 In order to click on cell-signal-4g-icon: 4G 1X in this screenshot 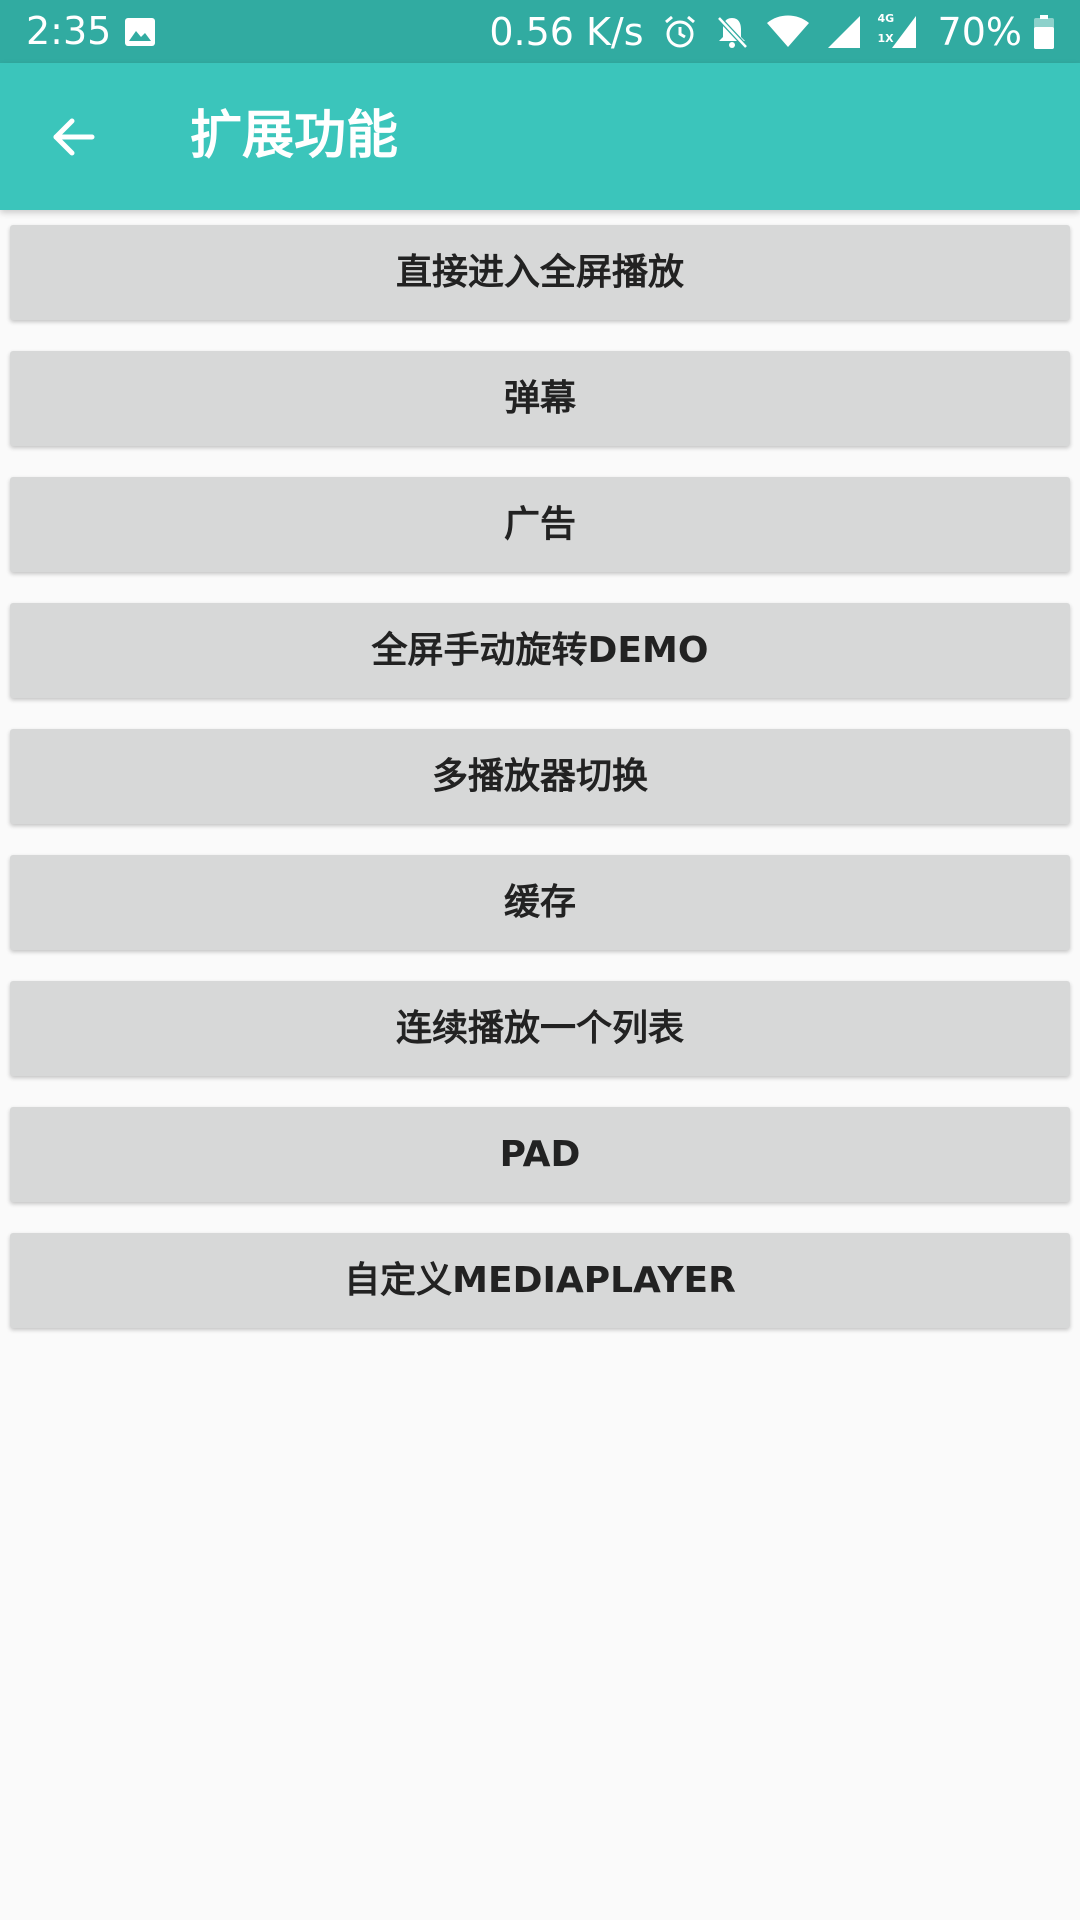, I will do `click(898, 31)`.